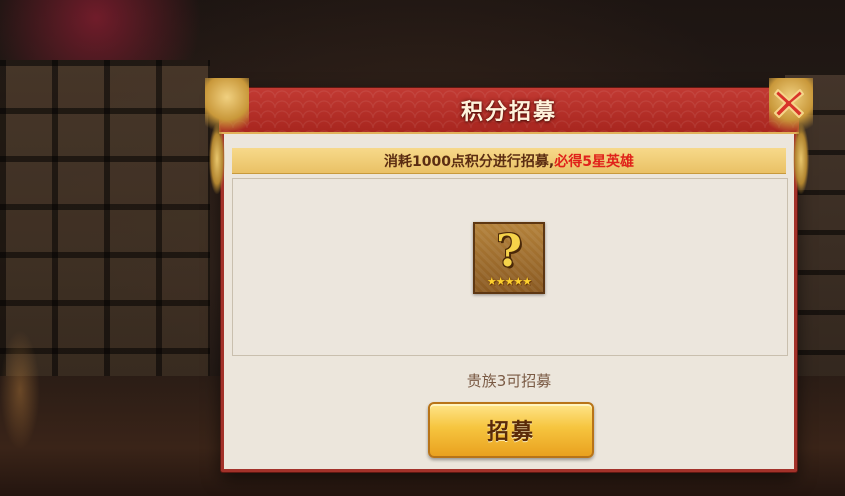  I want to click on wisteria-corner-decoration, so click(227, 110).